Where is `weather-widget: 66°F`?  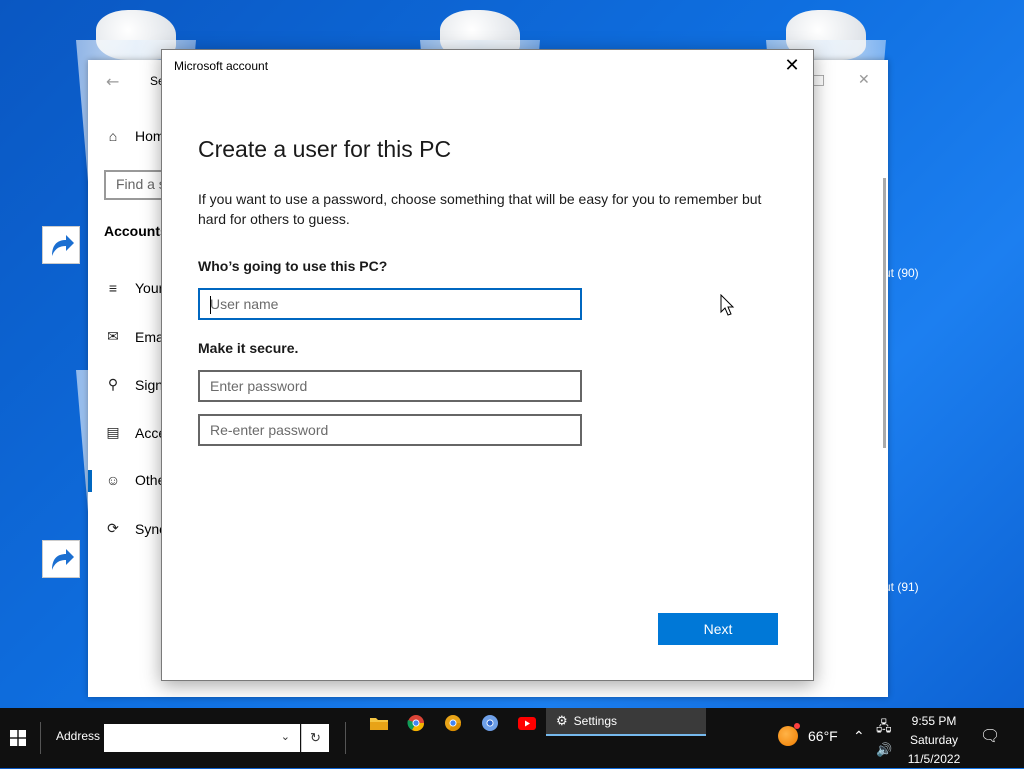
weather-widget: 66°F is located at coordinates (808, 734).